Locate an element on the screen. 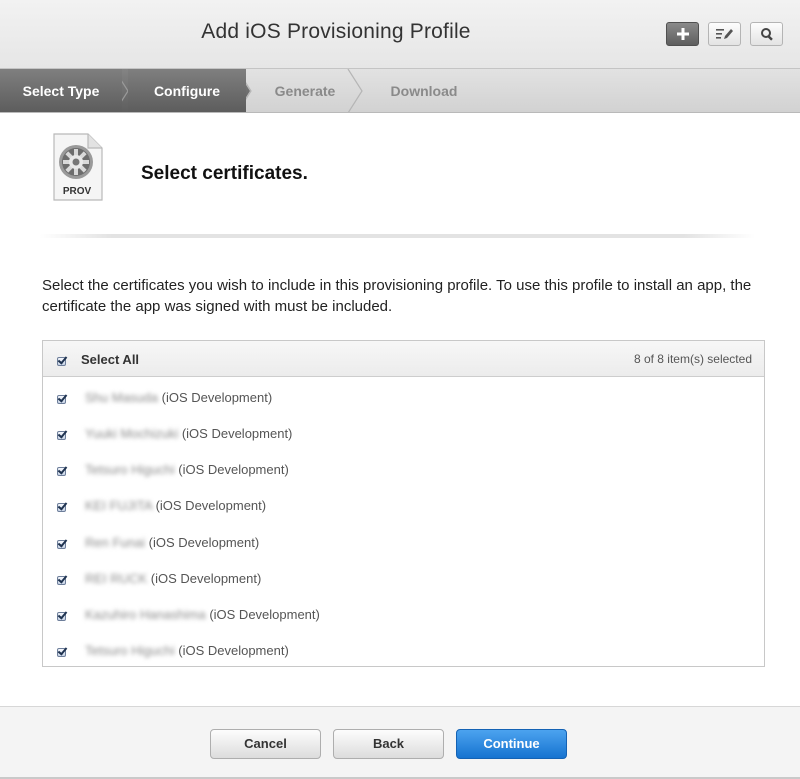 Image resolution: width=800 pixels, height=779 pixels. certificates-list-header: Select All 8 of 8 item(s) selected is located at coordinates (403, 359).